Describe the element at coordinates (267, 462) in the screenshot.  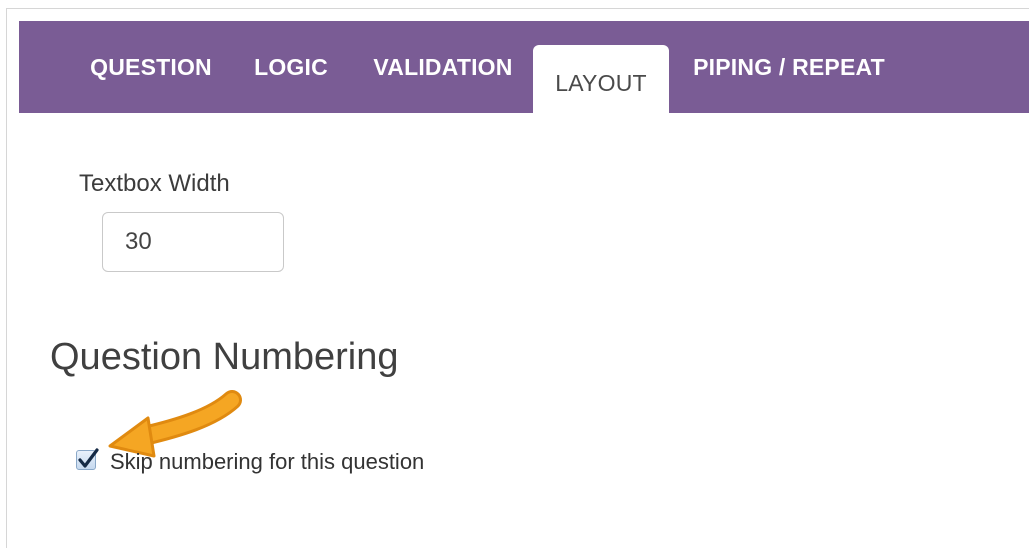
I see `skip-numbering-label: Skip numbering for this question` at that location.